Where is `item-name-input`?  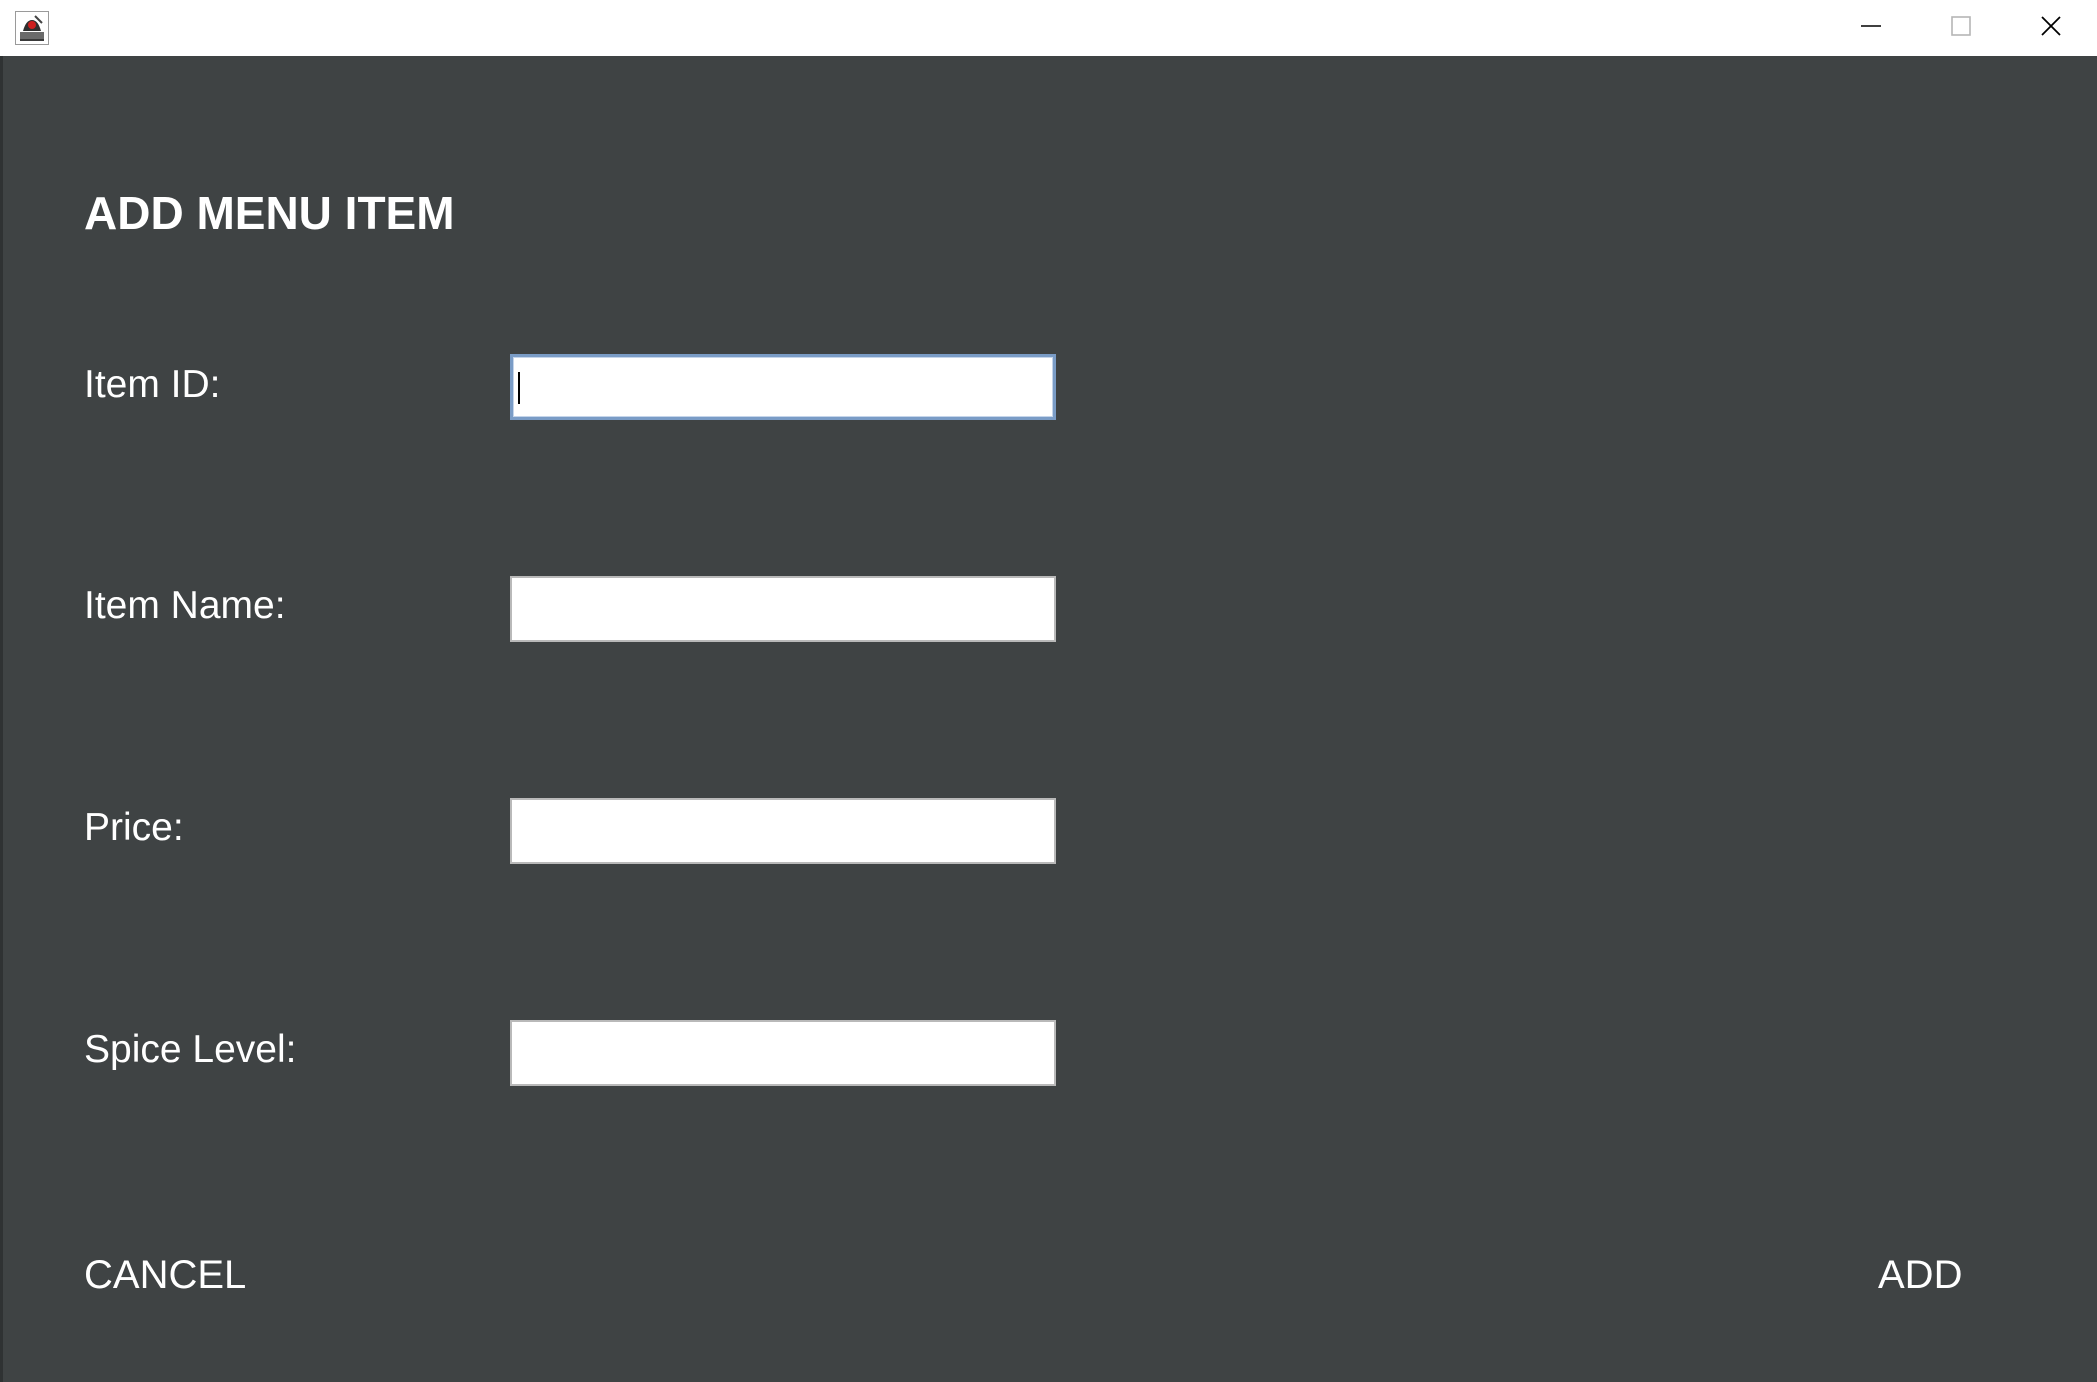 item-name-input is located at coordinates (783, 609).